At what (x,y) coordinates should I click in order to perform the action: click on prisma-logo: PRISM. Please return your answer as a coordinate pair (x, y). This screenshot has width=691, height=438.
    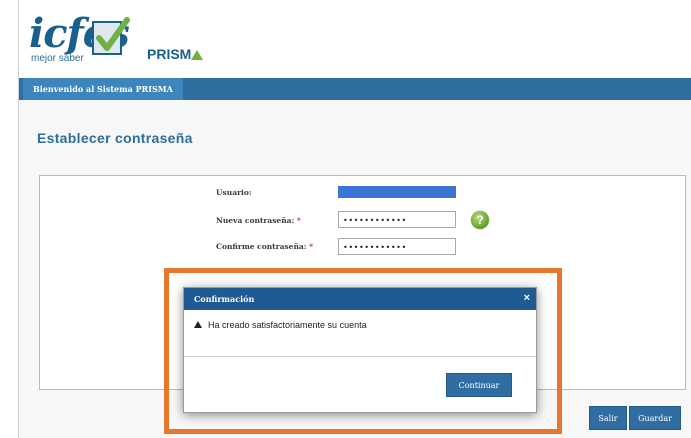
    Looking at the image, I should click on (175, 54).